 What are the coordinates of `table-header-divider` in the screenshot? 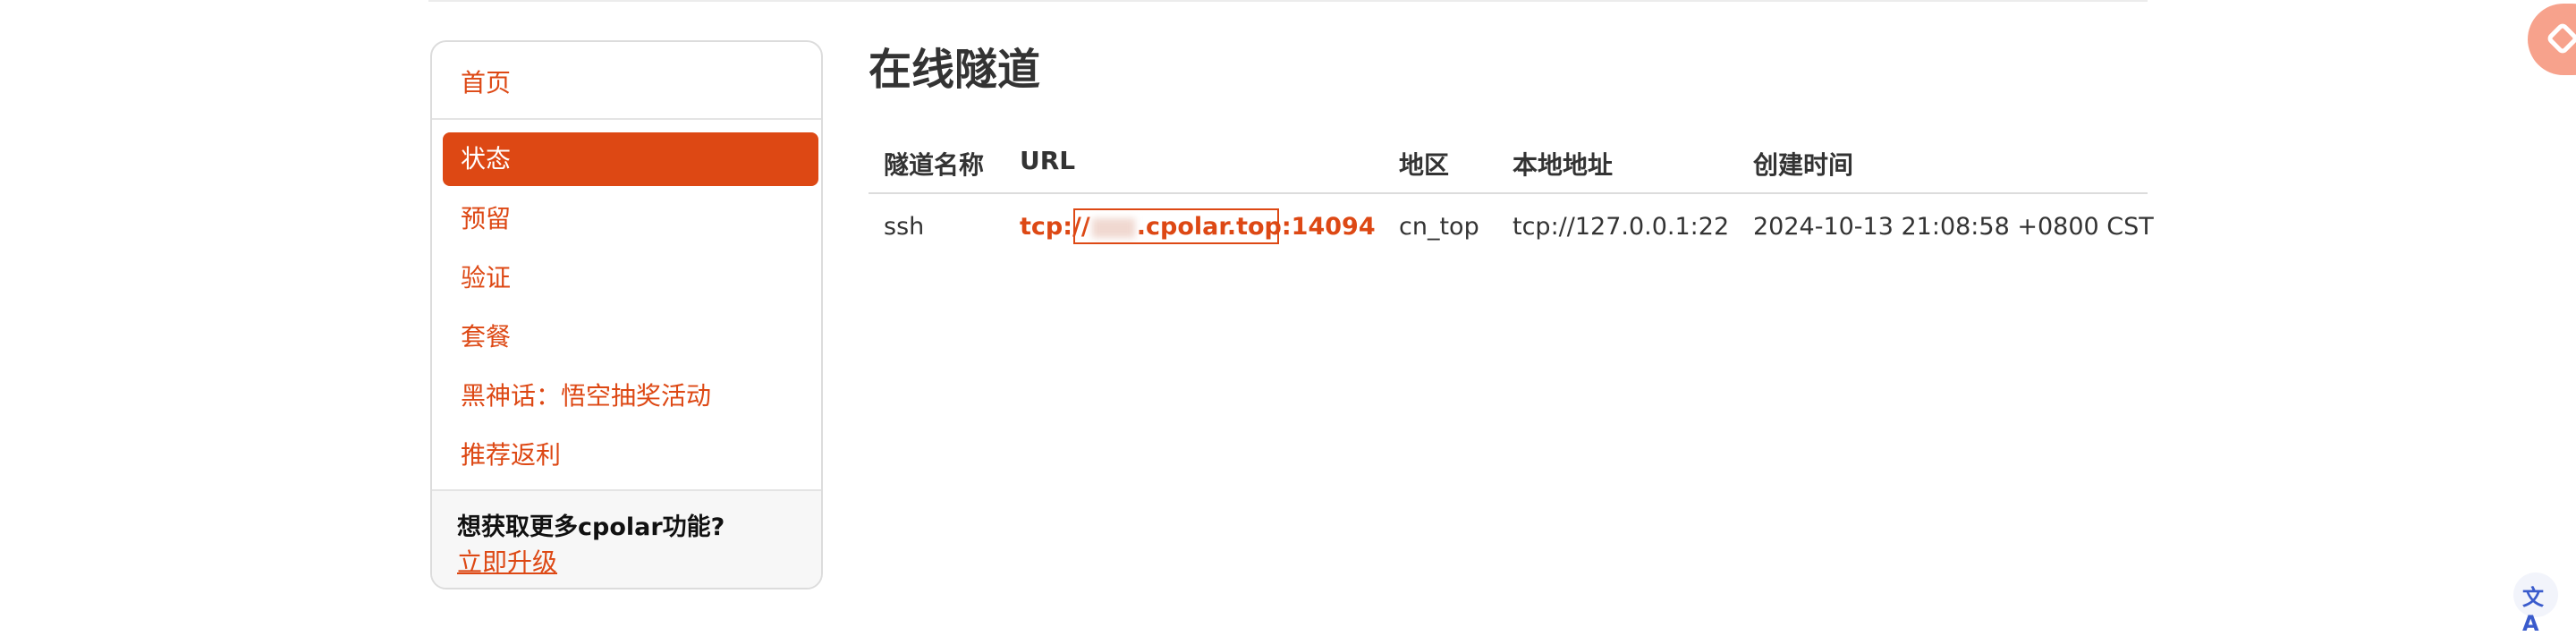 It's located at (1508, 193).